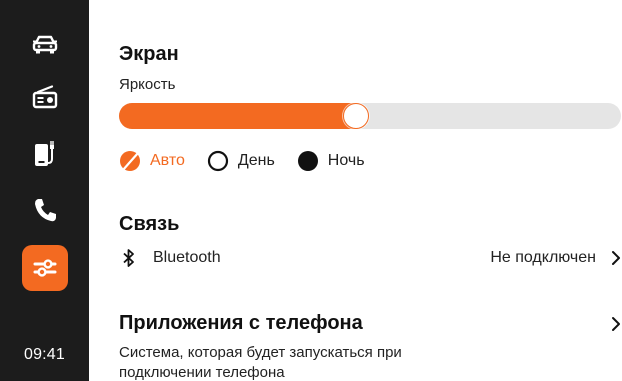 Image resolution: width=622 pixels, height=381 pixels. I want to click on auto-mode-icon, so click(130, 161).